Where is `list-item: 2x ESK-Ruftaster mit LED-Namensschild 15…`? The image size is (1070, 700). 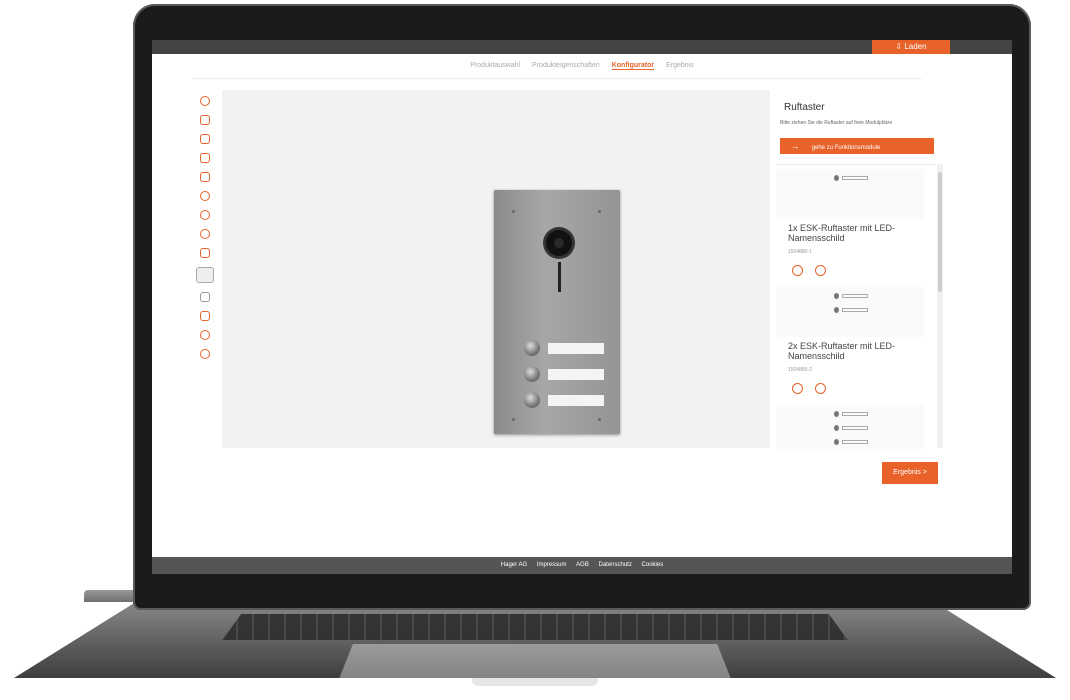 list-item: 2x ESK-Ruftaster mit LED-Namensschild 15… is located at coordinates (856, 342).